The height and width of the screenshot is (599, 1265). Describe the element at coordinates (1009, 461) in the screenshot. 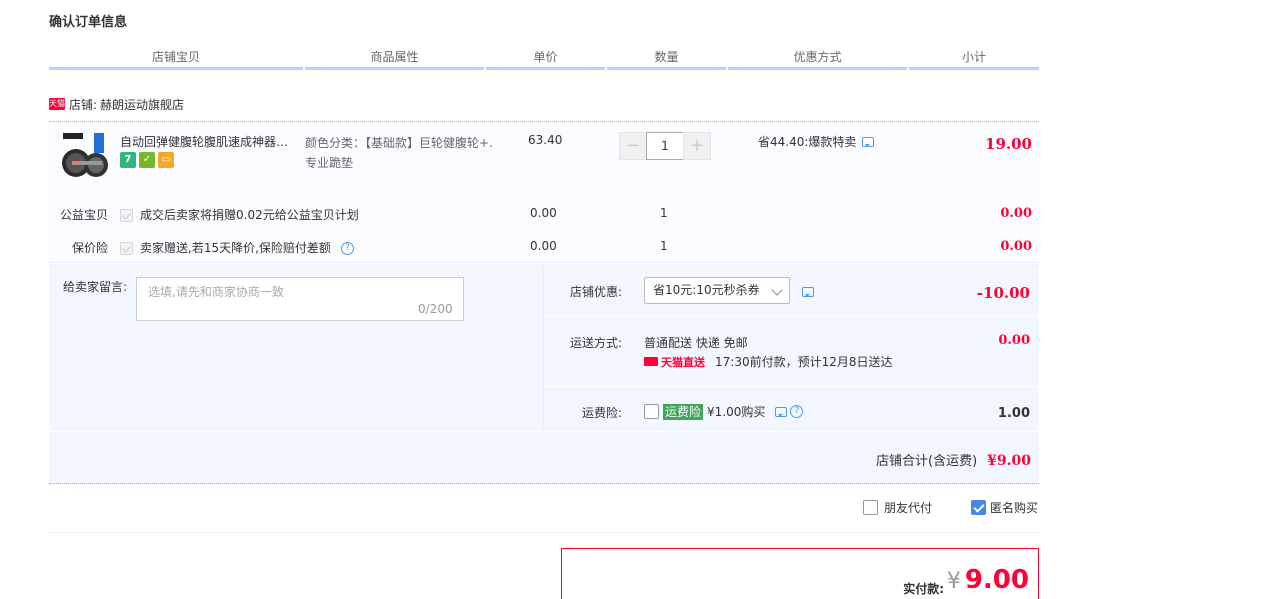

I see `shop-total-amount: ¥9.00` at that location.